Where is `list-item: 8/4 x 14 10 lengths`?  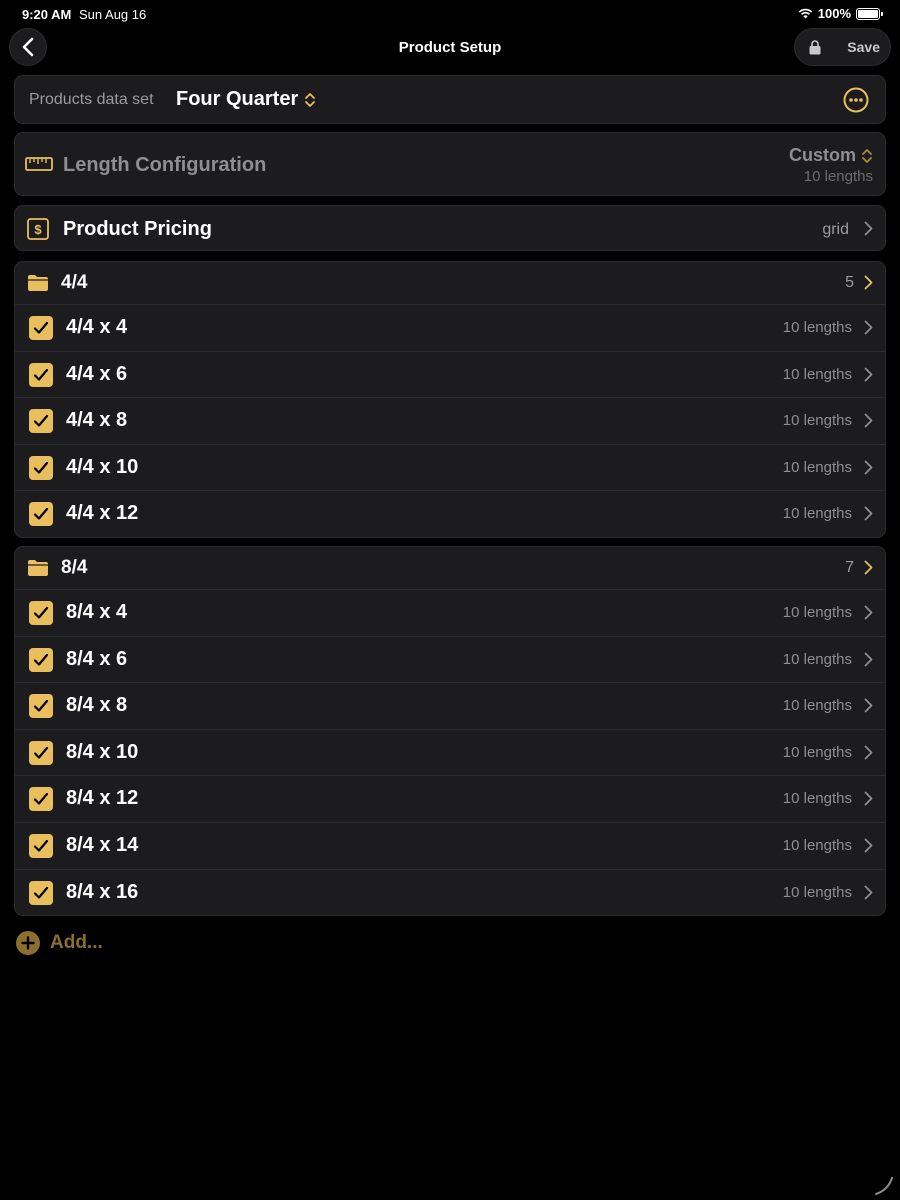
list-item: 8/4 x 14 10 lengths is located at coordinates (450, 845).